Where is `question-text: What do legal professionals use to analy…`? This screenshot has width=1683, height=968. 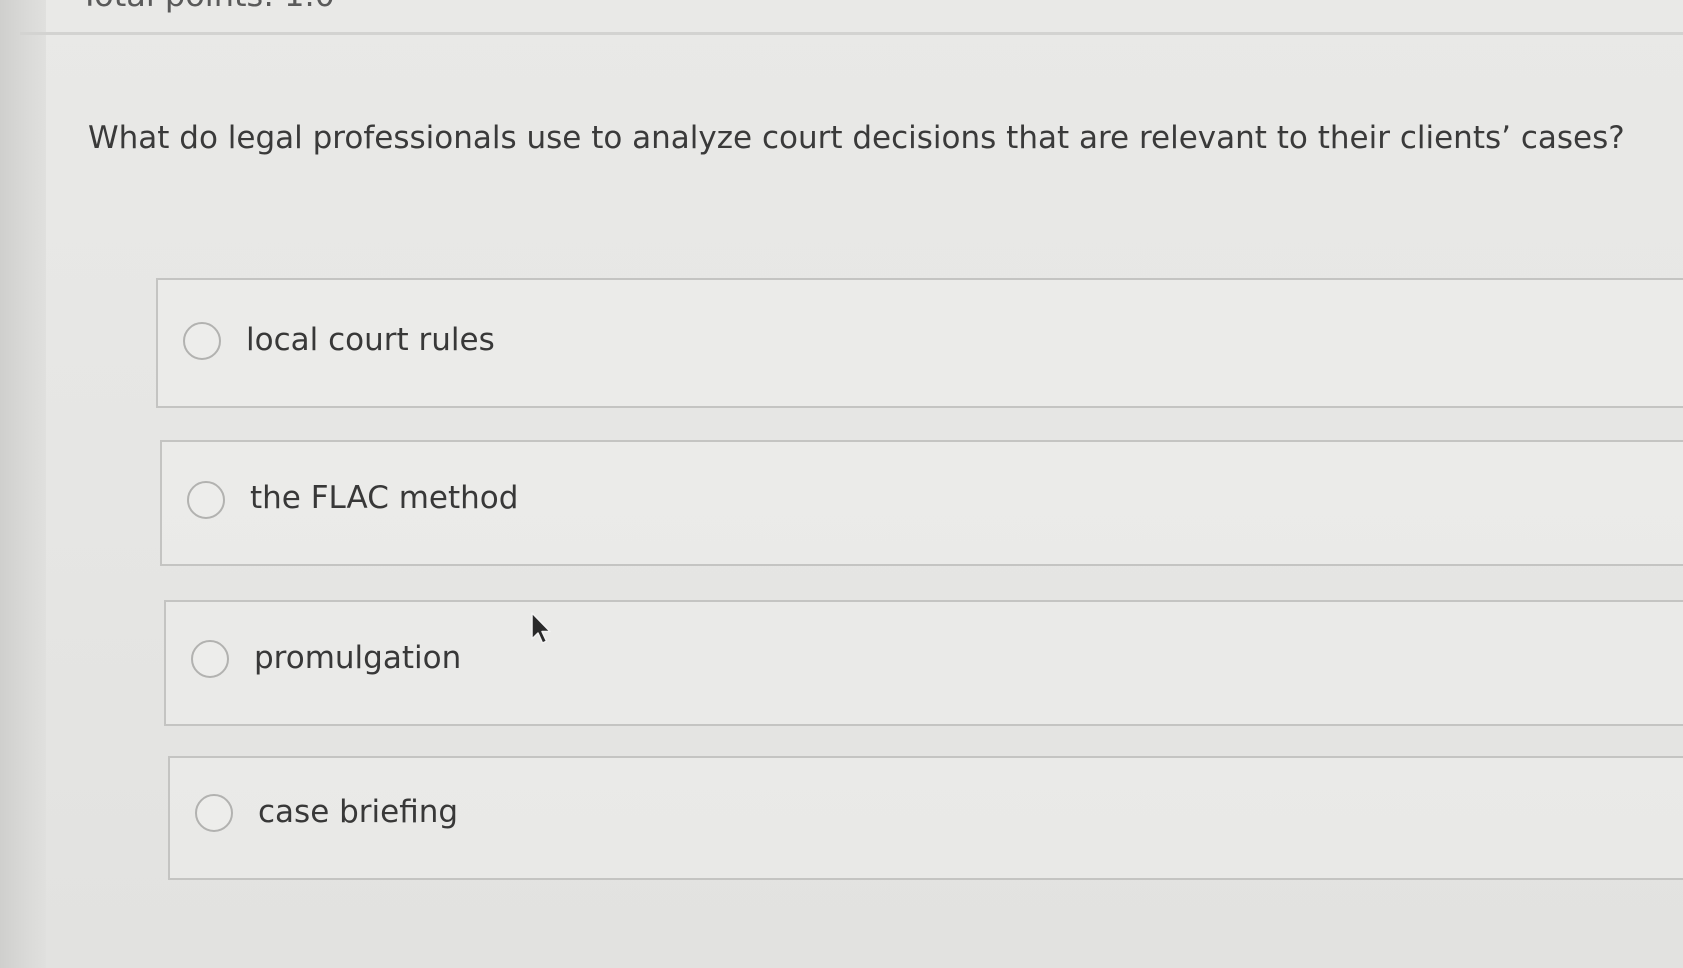 question-text: What do legal professionals use to analy… is located at coordinates (856, 138).